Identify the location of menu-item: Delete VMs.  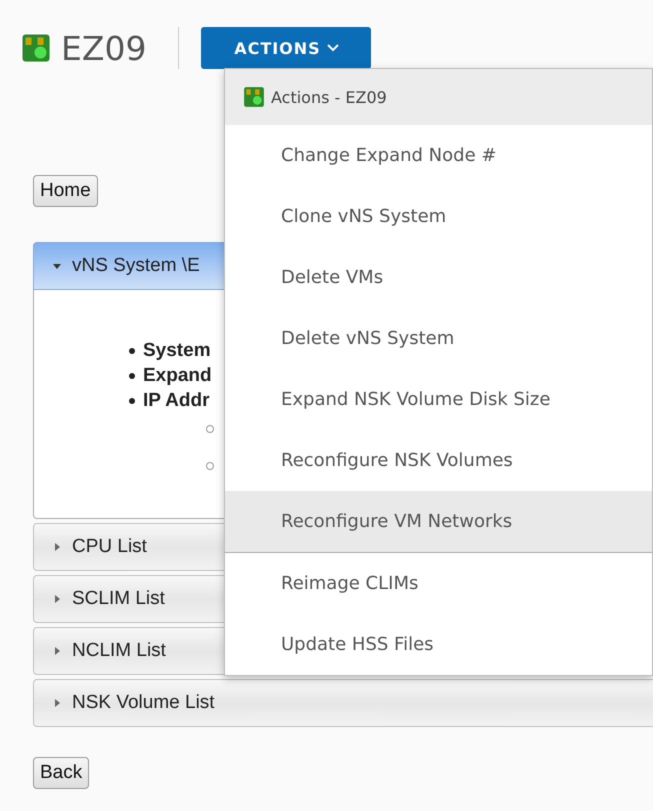
(438, 277).